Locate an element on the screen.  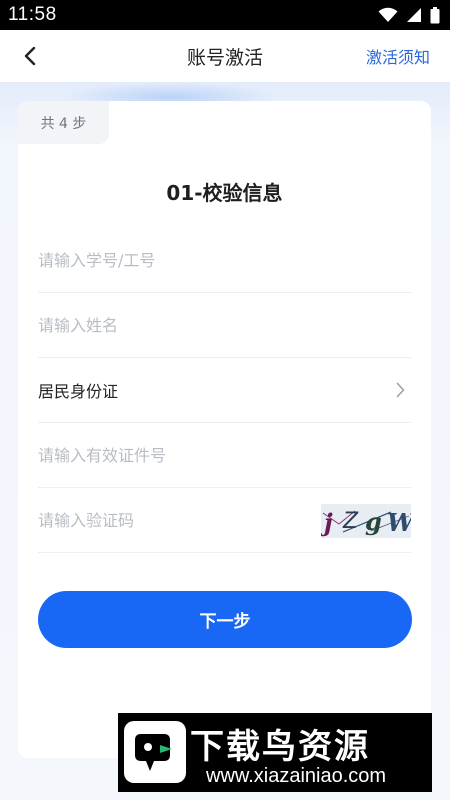
page-title: 账号激活 is located at coordinates (224, 57).